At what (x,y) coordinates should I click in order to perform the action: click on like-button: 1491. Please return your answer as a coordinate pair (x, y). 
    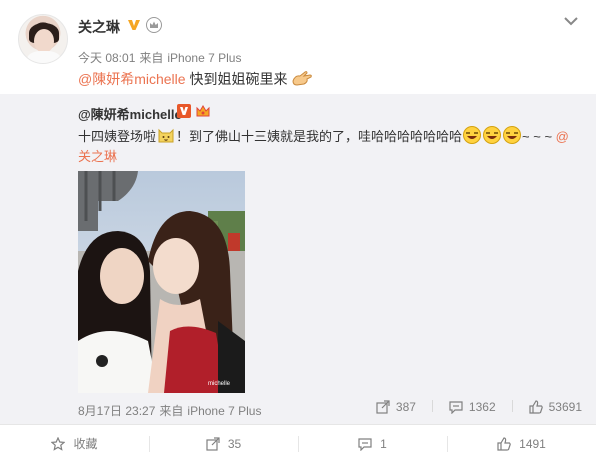
    Looking at the image, I should click on (521, 443).